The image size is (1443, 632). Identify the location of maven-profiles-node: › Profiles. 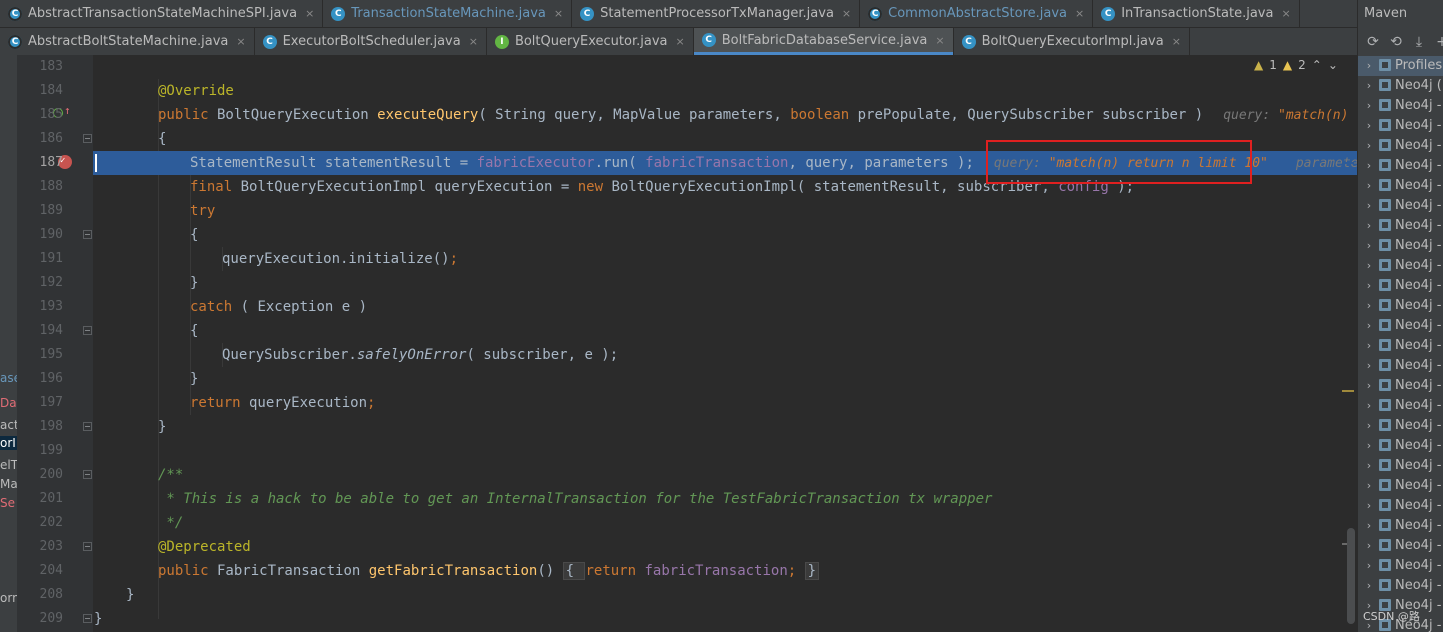
(1400, 66).